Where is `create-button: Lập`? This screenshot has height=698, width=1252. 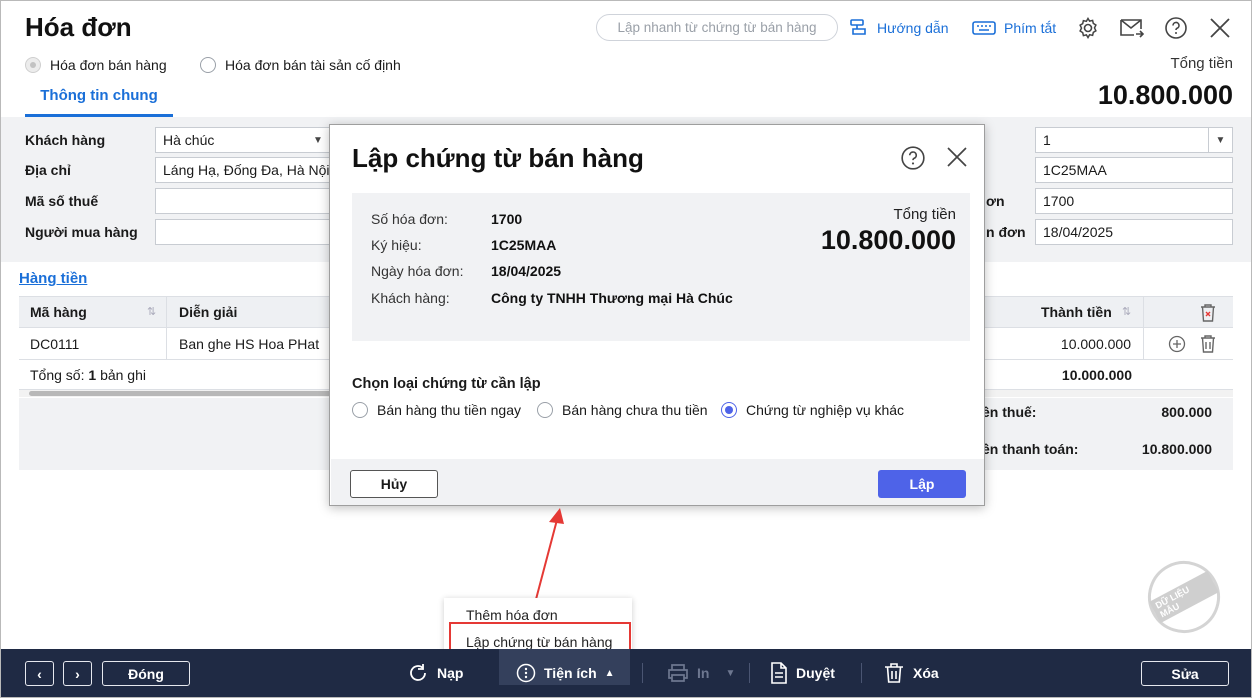 create-button: Lập is located at coordinates (922, 484).